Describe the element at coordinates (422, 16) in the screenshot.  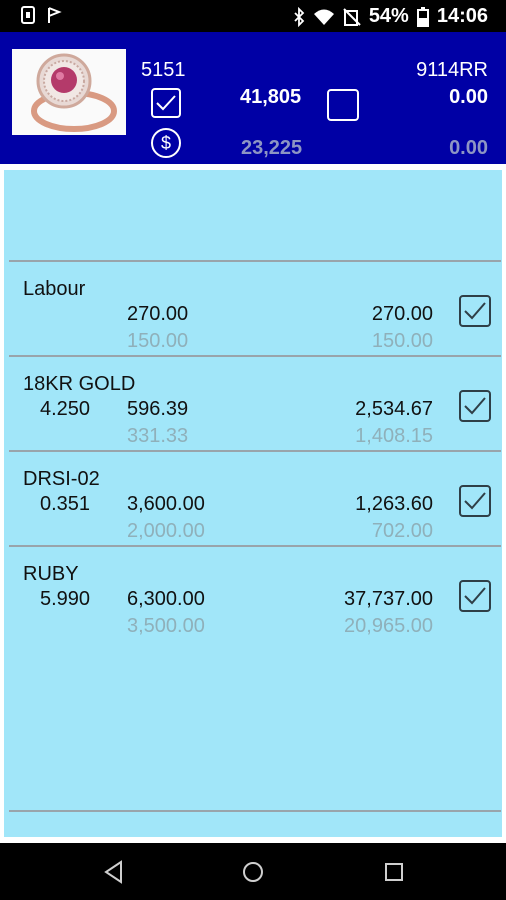
I see `battery-icon` at that location.